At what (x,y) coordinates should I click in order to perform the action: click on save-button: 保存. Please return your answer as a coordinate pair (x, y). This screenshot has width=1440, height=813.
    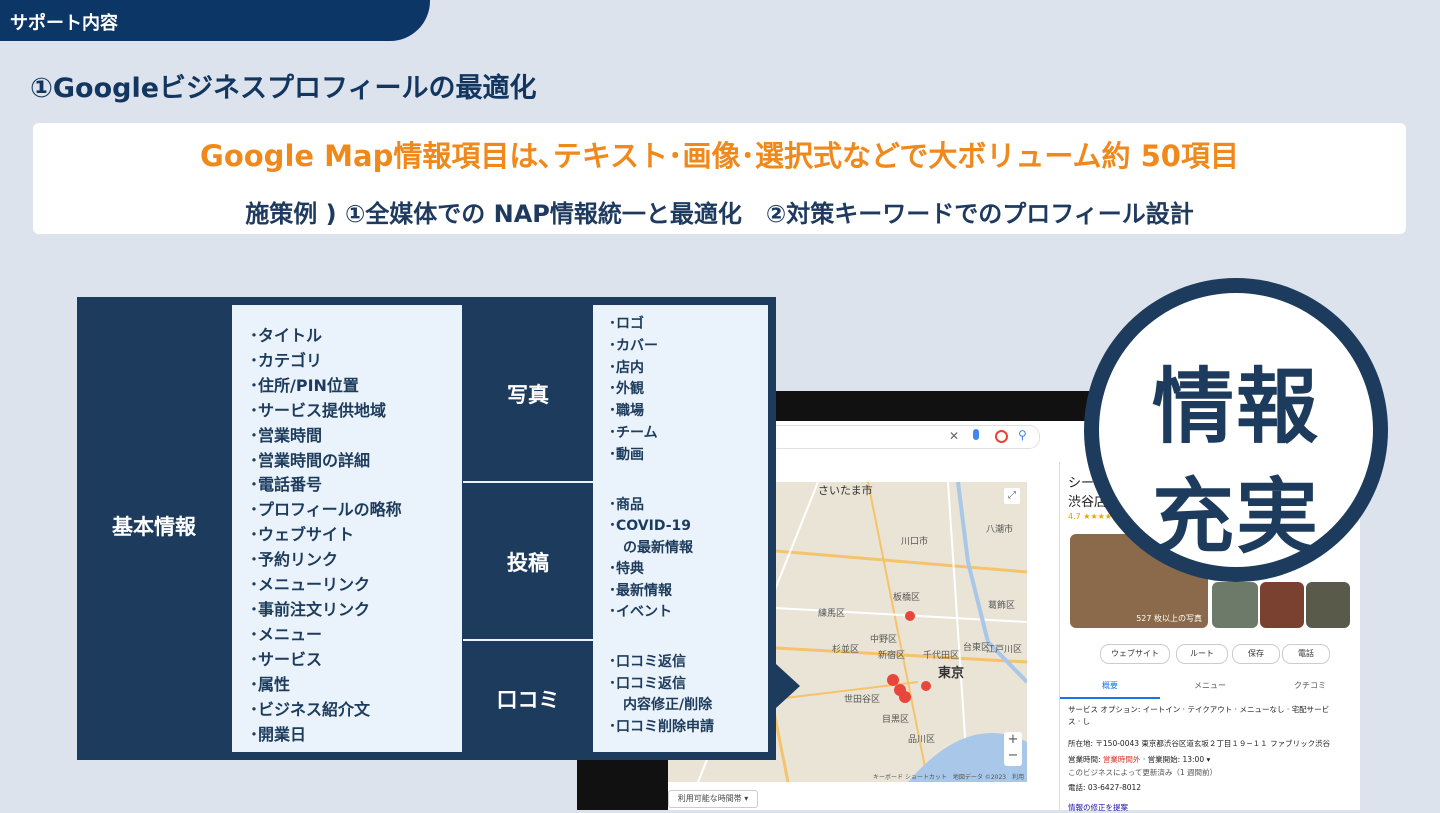
    Looking at the image, I should click on (1256, 654).